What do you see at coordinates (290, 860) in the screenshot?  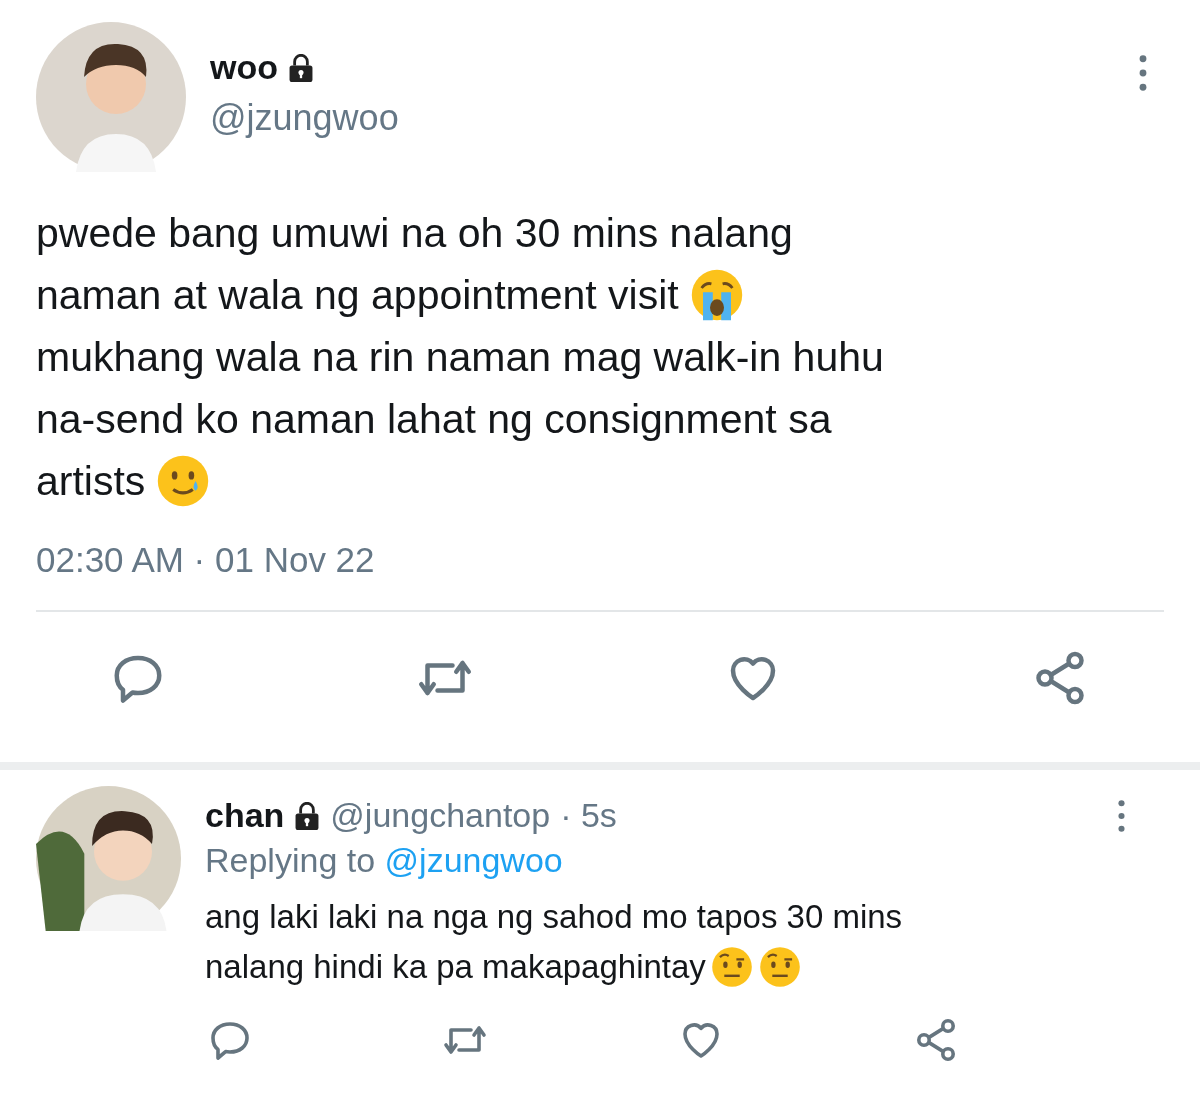 I see `replying-label: Replying to` at bounding box center [290, 860].